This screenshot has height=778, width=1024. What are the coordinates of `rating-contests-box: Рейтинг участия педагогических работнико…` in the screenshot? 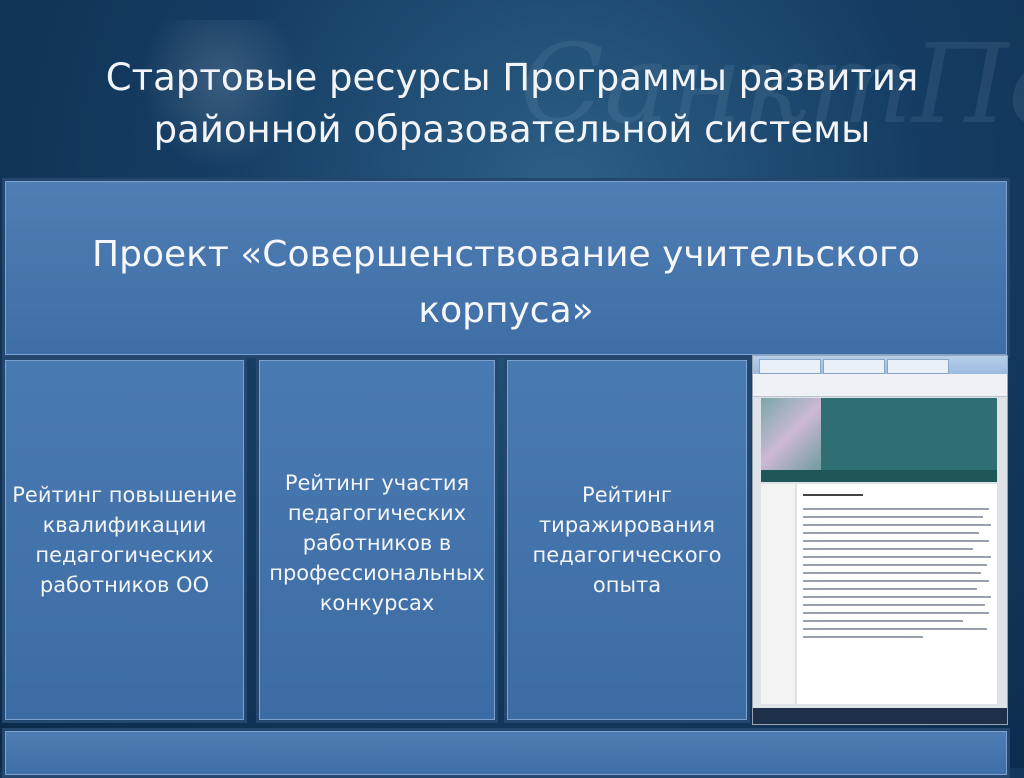 It's located at (377, 540).